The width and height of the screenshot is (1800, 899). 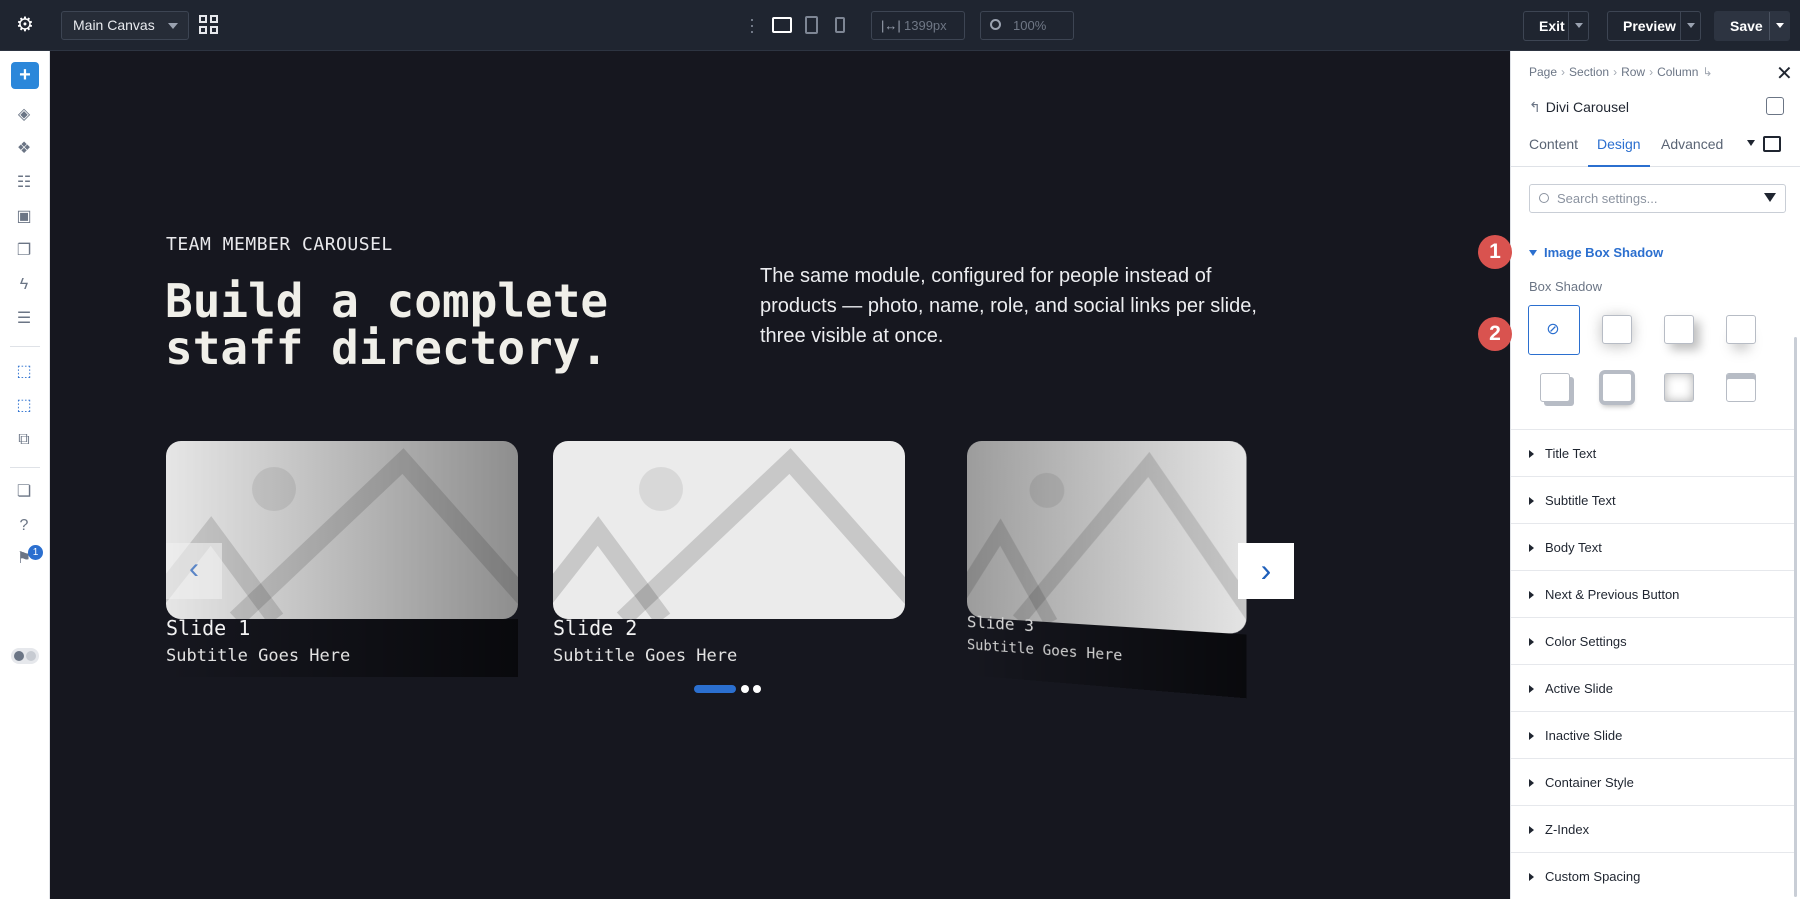 I want to click on more-vertical-icon: · · ·, so click(x=752, y=25).